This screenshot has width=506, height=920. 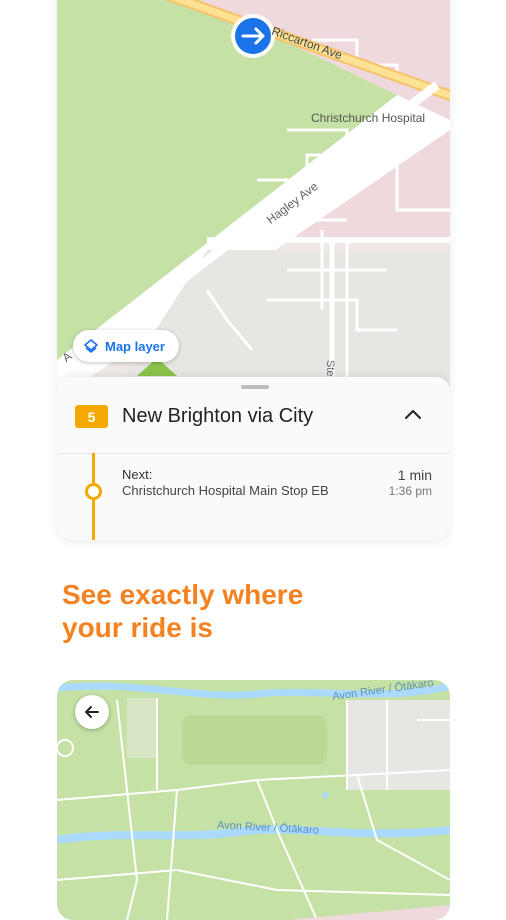 What do you see at coordinates (225, 490) in the screenshot?
I see `stop-name: Christchurch Hospital Main Stop EB` at bounding box center [225, 490].